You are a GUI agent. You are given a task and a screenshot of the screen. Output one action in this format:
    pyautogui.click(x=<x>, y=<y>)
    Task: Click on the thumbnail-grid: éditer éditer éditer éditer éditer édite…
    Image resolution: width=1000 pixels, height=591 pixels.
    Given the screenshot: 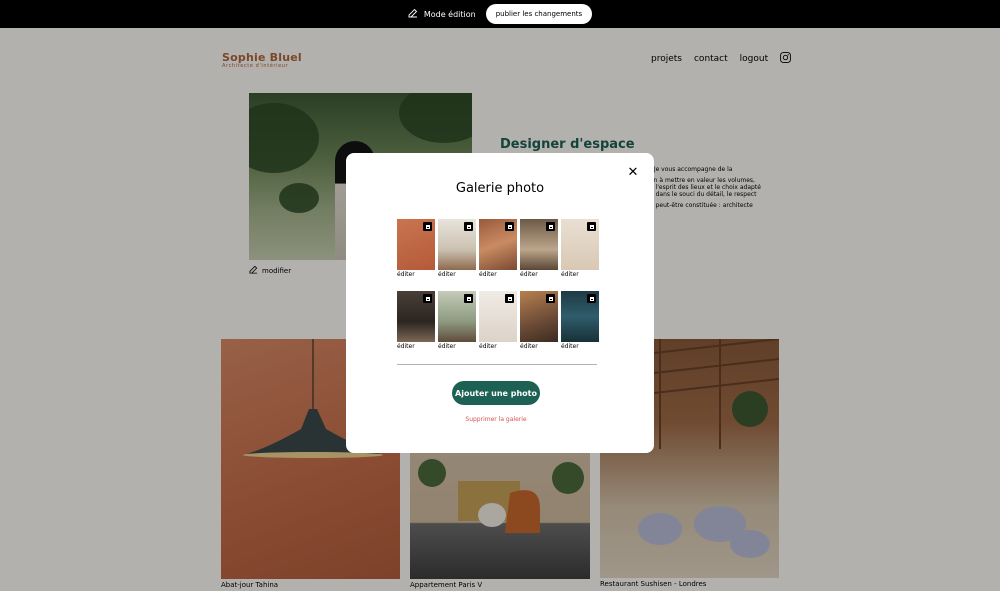 What is the action you would take?
    pyautogui.click(x=499, y=284)
    